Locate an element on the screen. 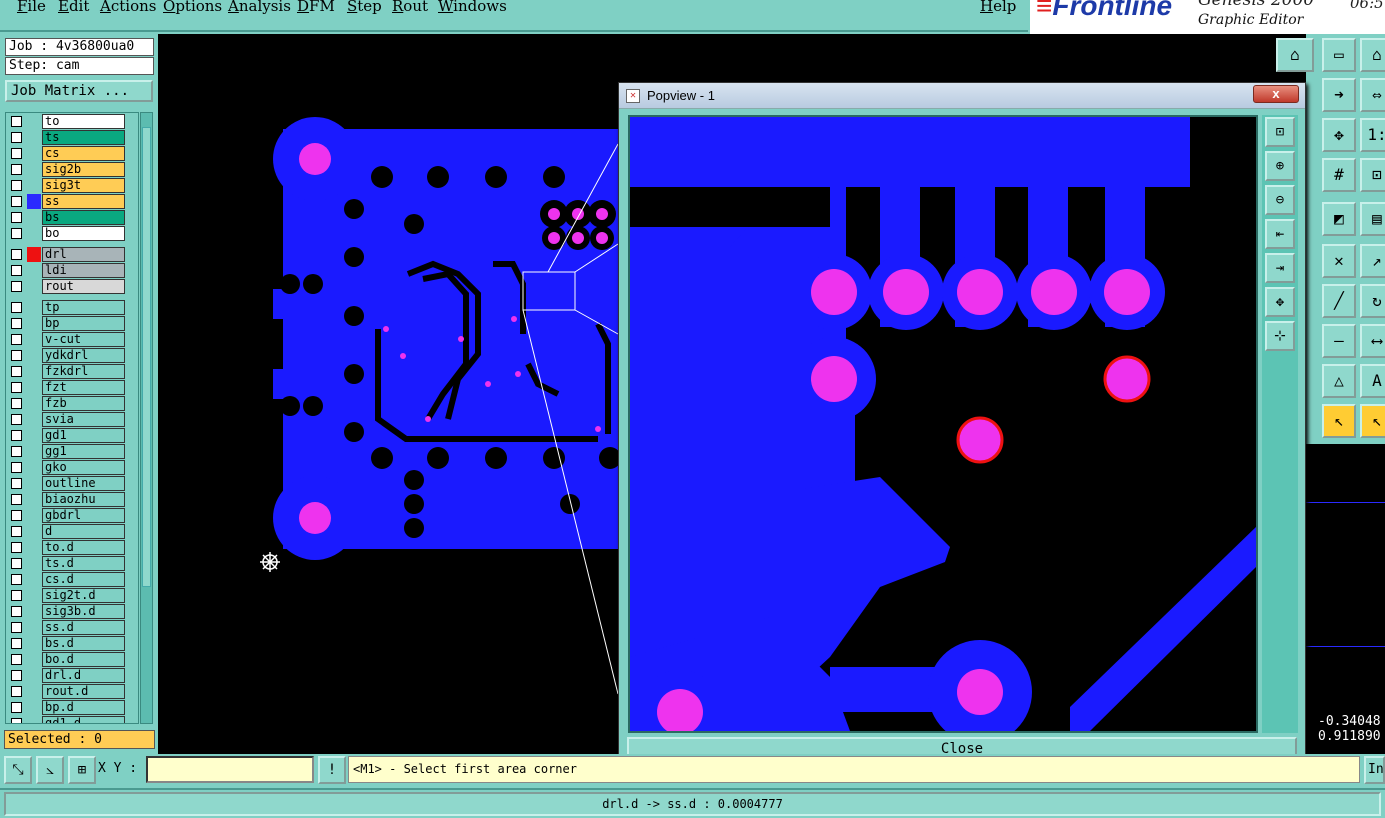 The image size is (1385, 818). layer-row: drl is located at coordinates (72, 255).